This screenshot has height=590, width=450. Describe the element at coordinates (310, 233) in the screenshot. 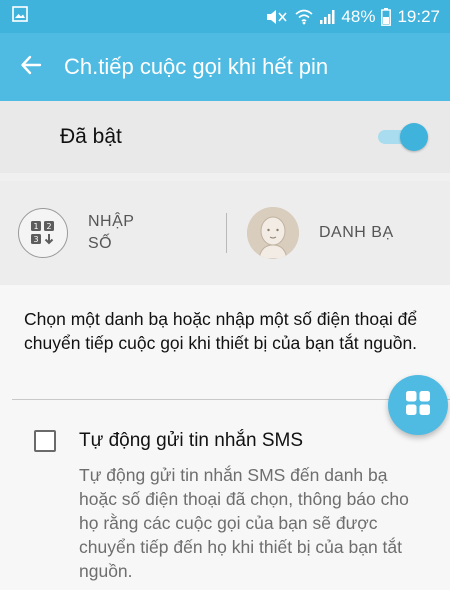

I see `contacts-button: DANH BẠ` at that location.